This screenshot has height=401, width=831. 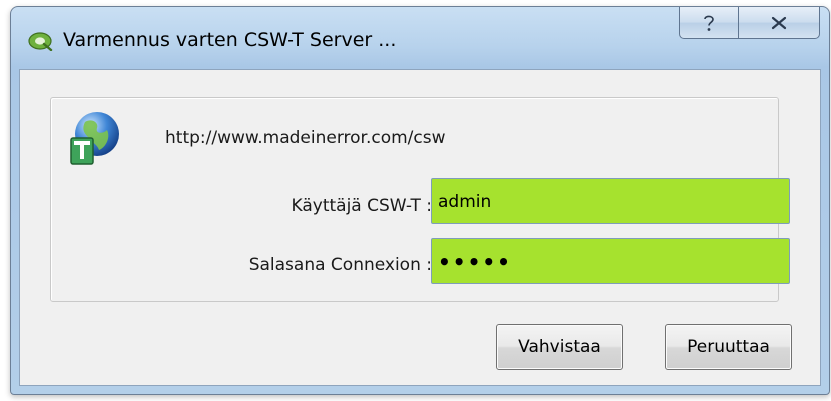 I want to click on help-button, so click(x=709, y=23).